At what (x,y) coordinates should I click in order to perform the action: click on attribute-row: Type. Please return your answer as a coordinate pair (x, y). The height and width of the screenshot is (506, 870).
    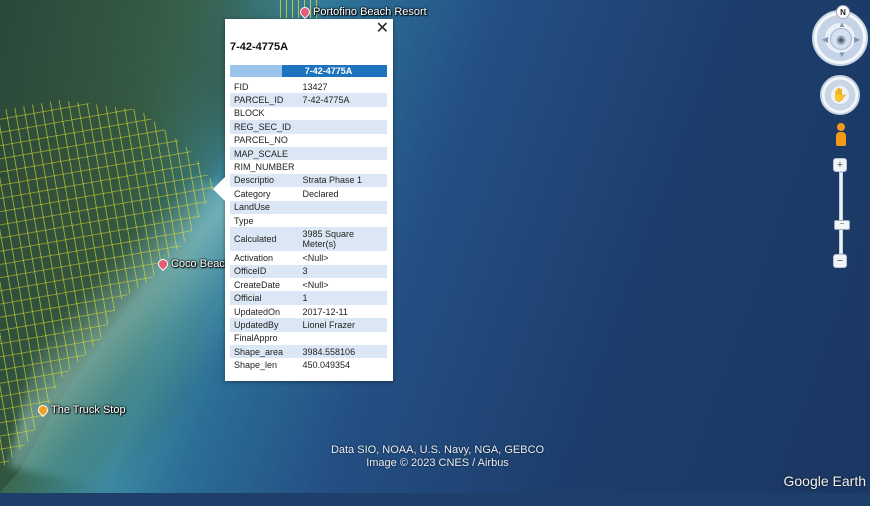
    Looking at the image, I should click on (308, 220).